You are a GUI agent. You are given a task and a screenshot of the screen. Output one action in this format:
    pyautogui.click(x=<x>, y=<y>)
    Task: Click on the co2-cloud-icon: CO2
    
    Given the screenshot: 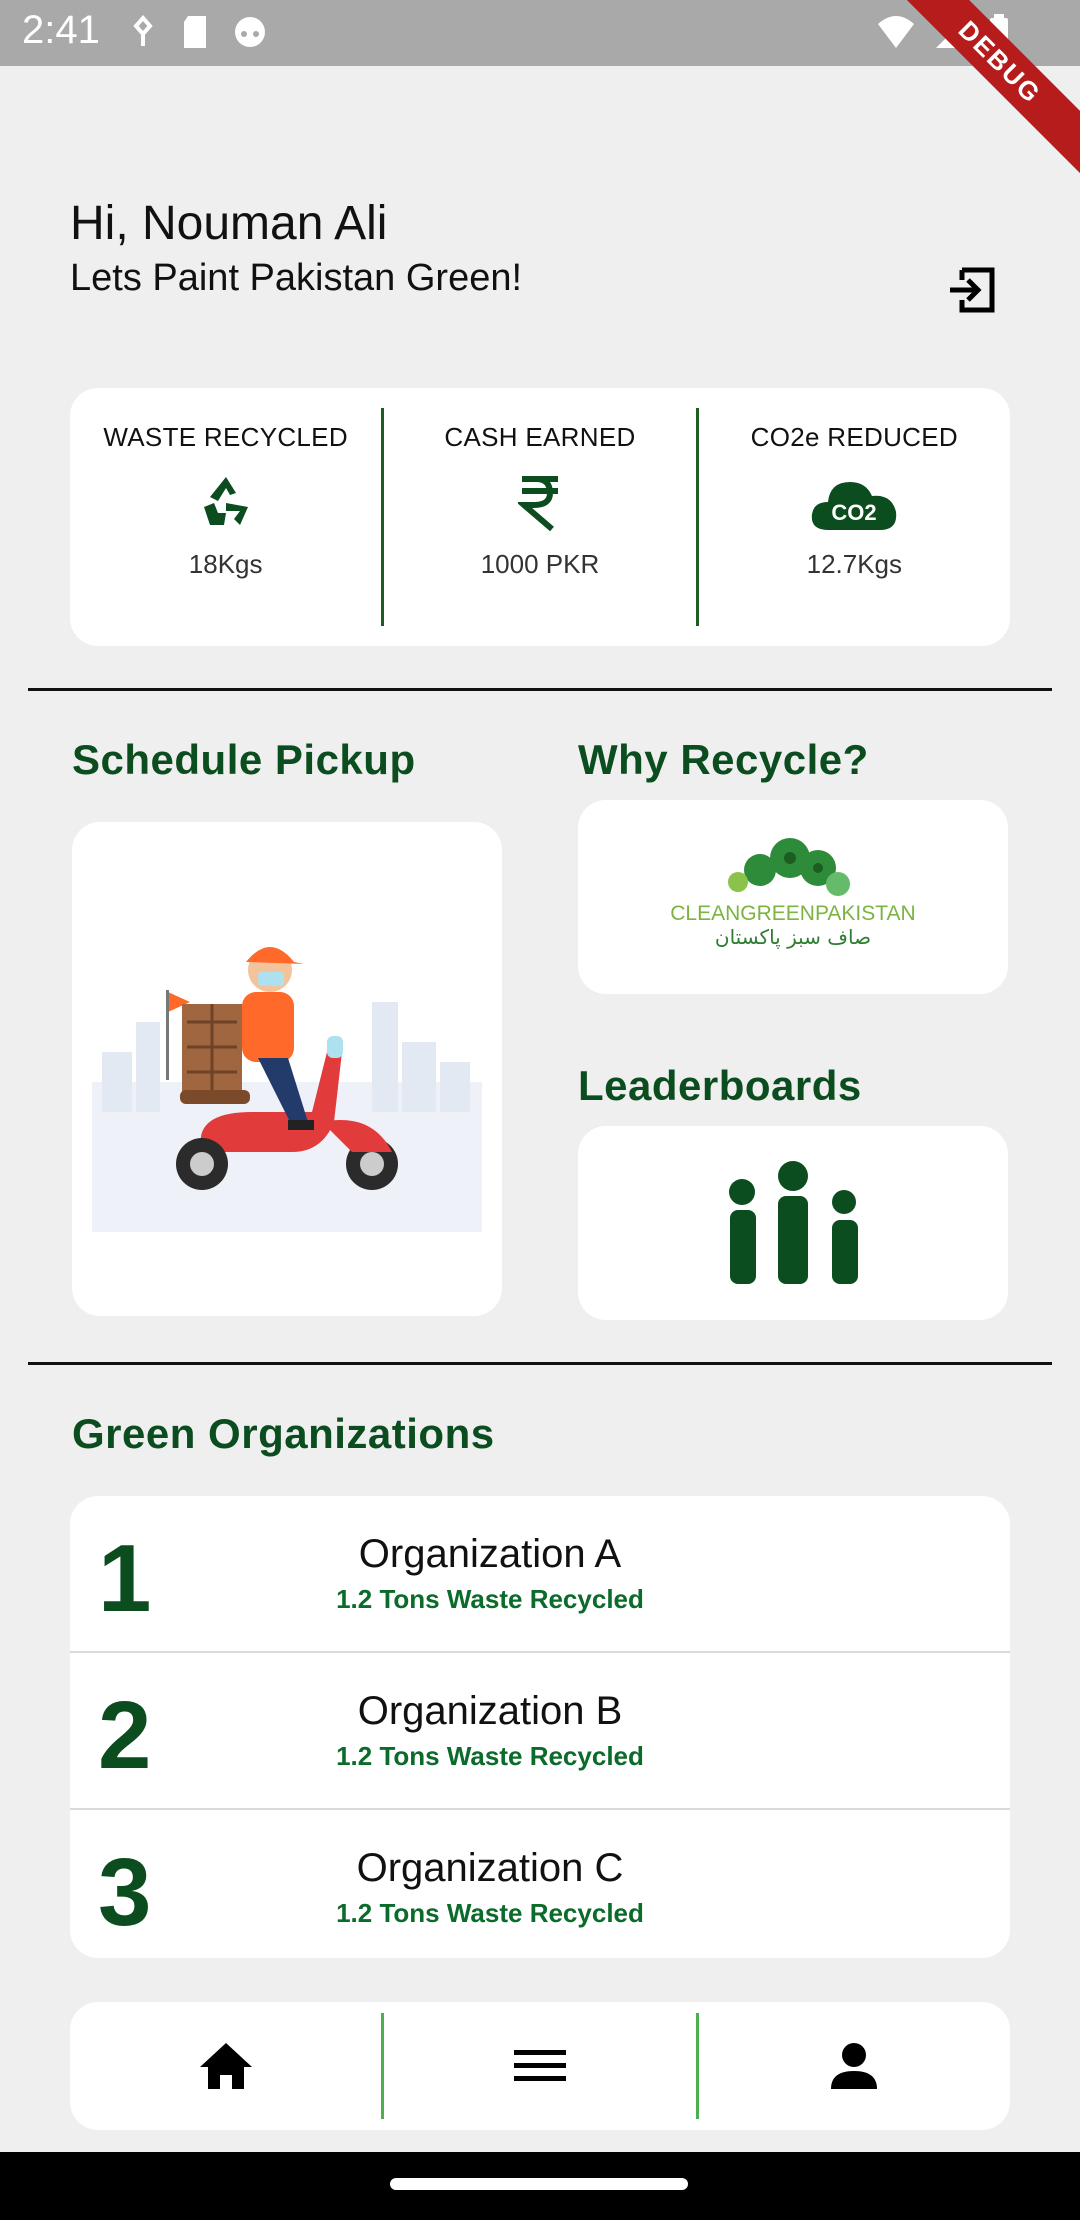 What is the action you would take?
    pyautogui.click(x=854, y=506)
    